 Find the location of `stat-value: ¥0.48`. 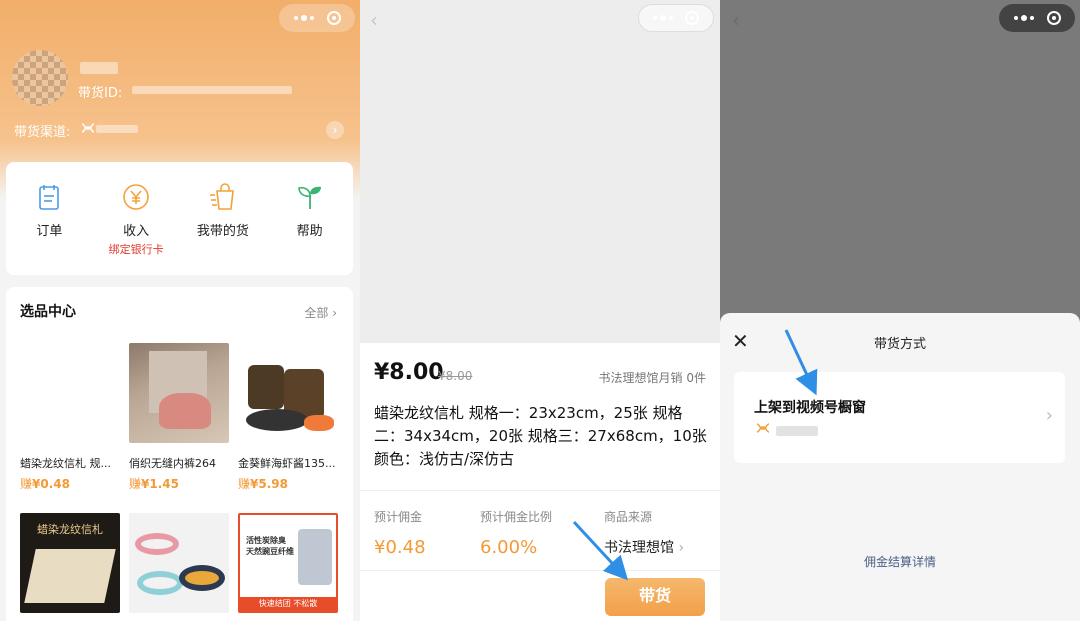

stat-value: ¥0.48 is located at coordinates (400, 547).